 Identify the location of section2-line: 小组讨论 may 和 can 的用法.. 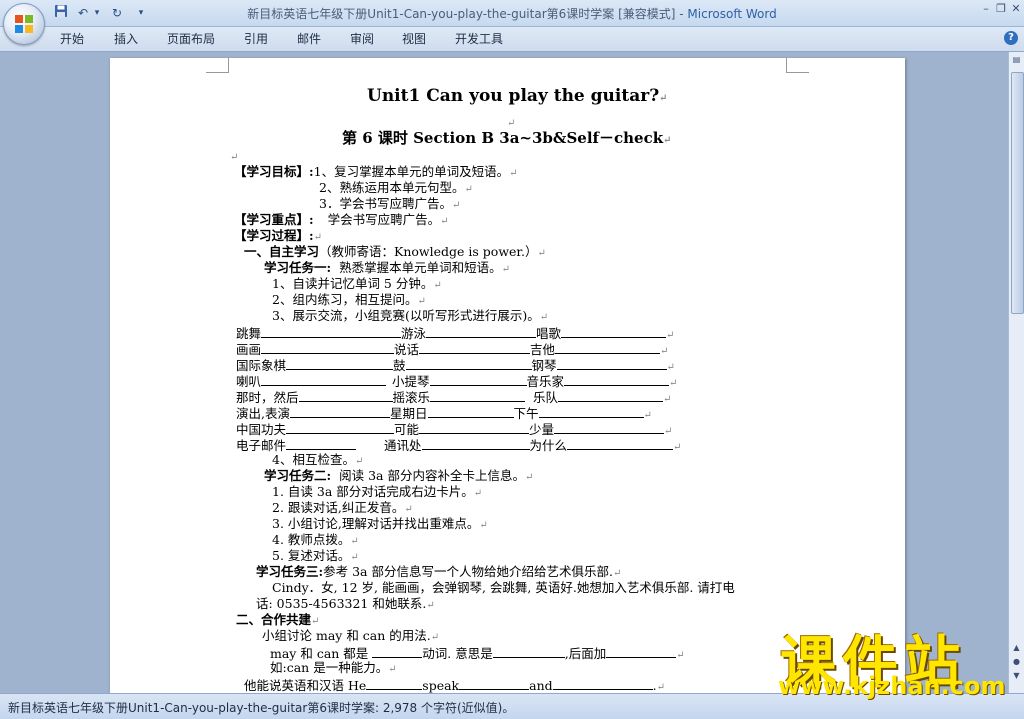
(346, 635).